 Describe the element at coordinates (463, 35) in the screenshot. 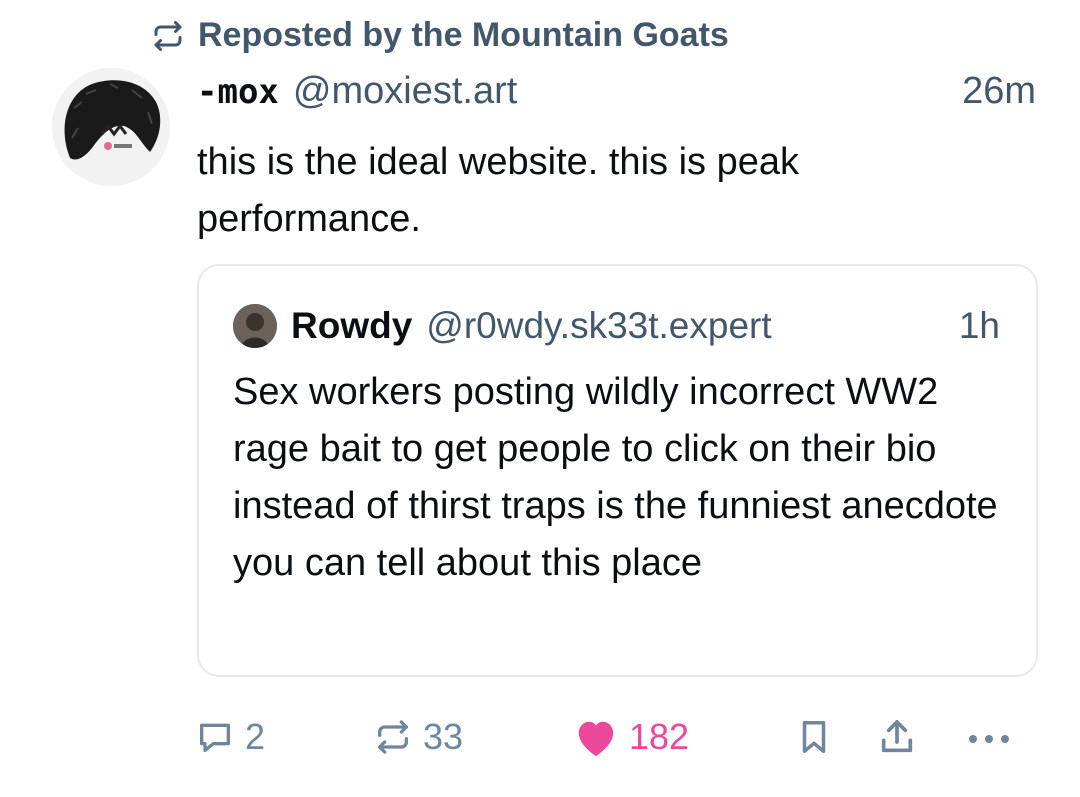

I see `repost-banner-text: Reposted by the Mountain Goats` at that location.